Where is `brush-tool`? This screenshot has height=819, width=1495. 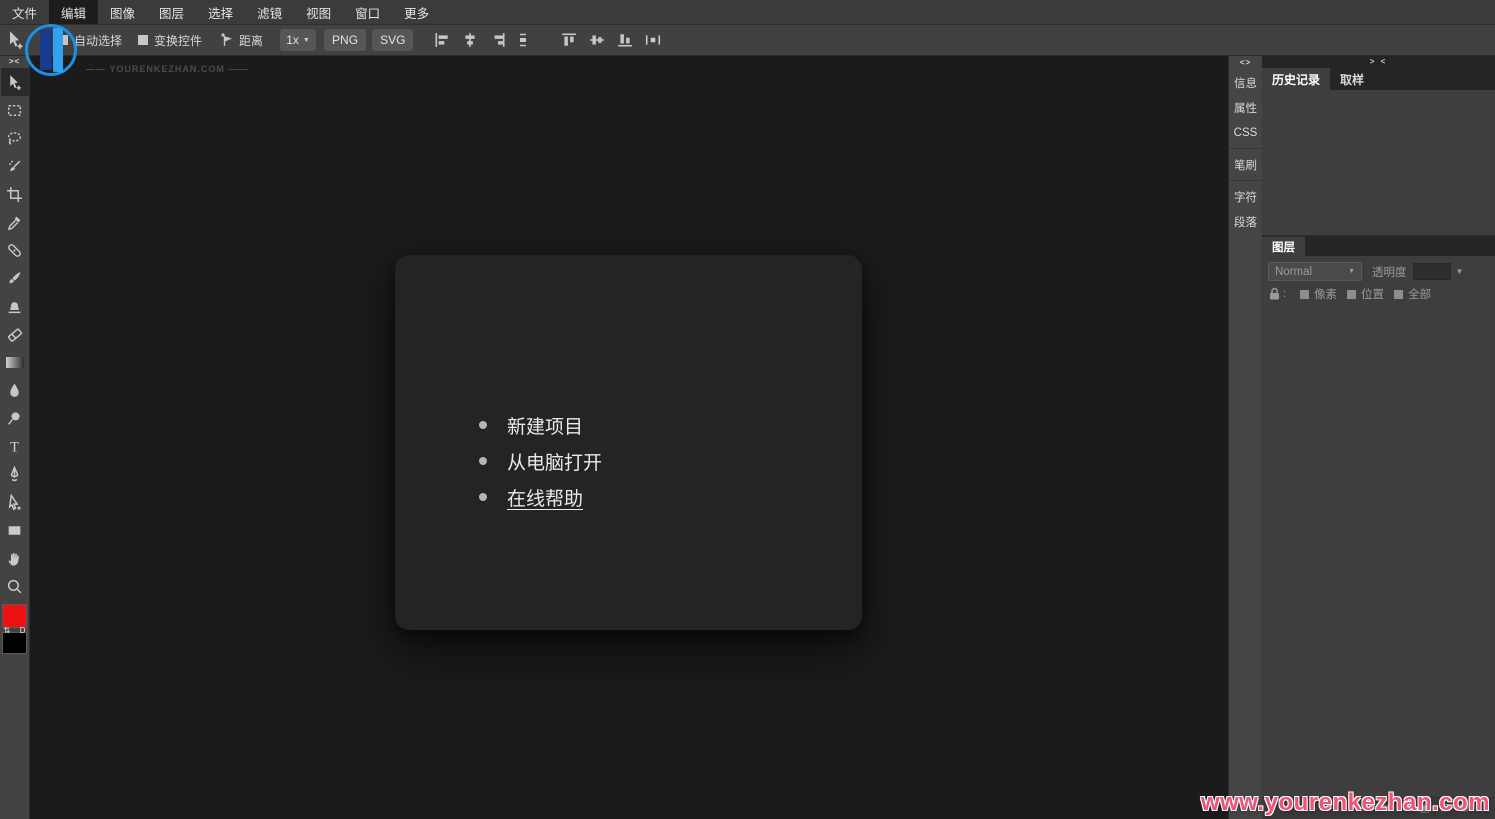 brush-tool is located at coordinates (15, 278).